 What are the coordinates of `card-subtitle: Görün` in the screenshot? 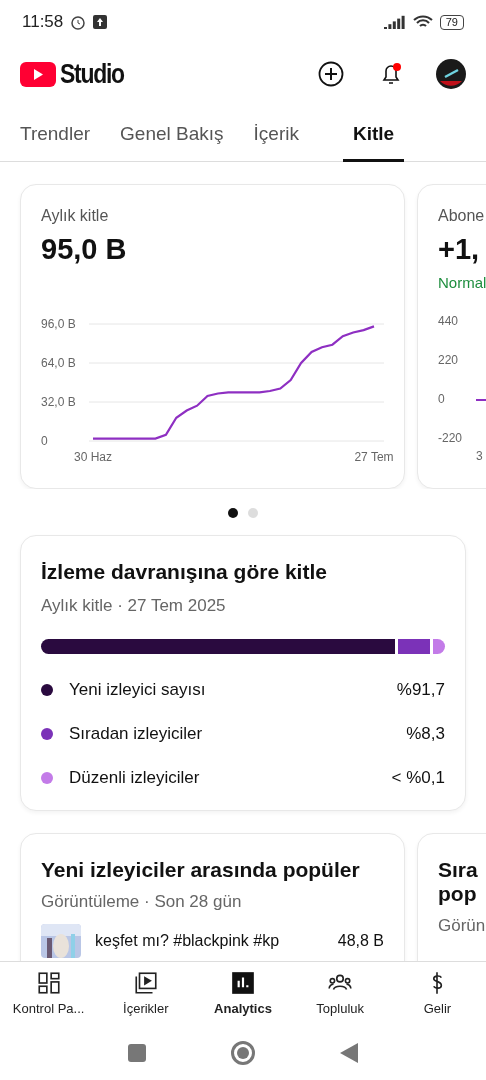 It's located at (462, 926).